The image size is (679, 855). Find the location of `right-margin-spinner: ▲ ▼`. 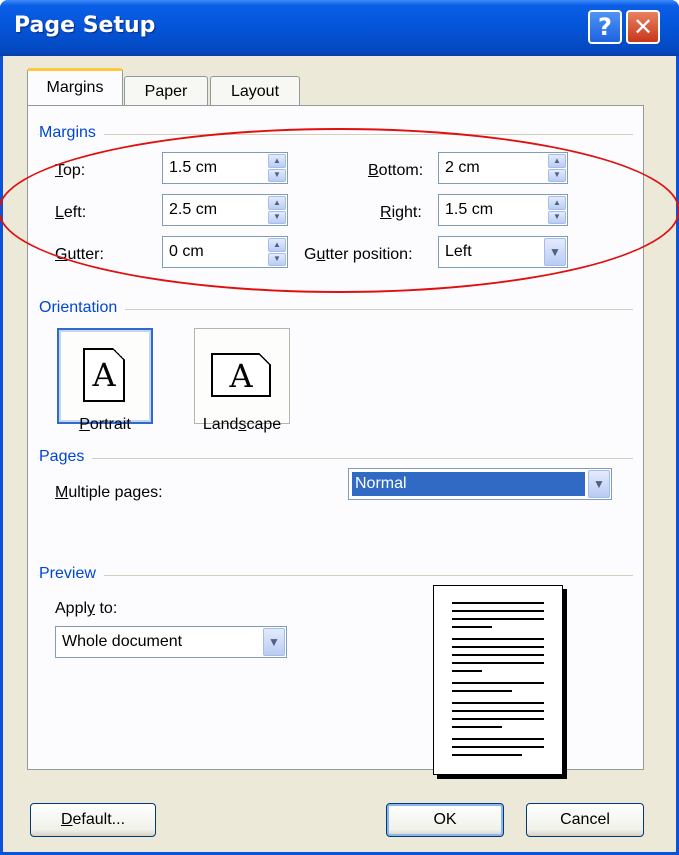

right-margin-spinner: ▲ ▼ is located at coordinates (557, 210).